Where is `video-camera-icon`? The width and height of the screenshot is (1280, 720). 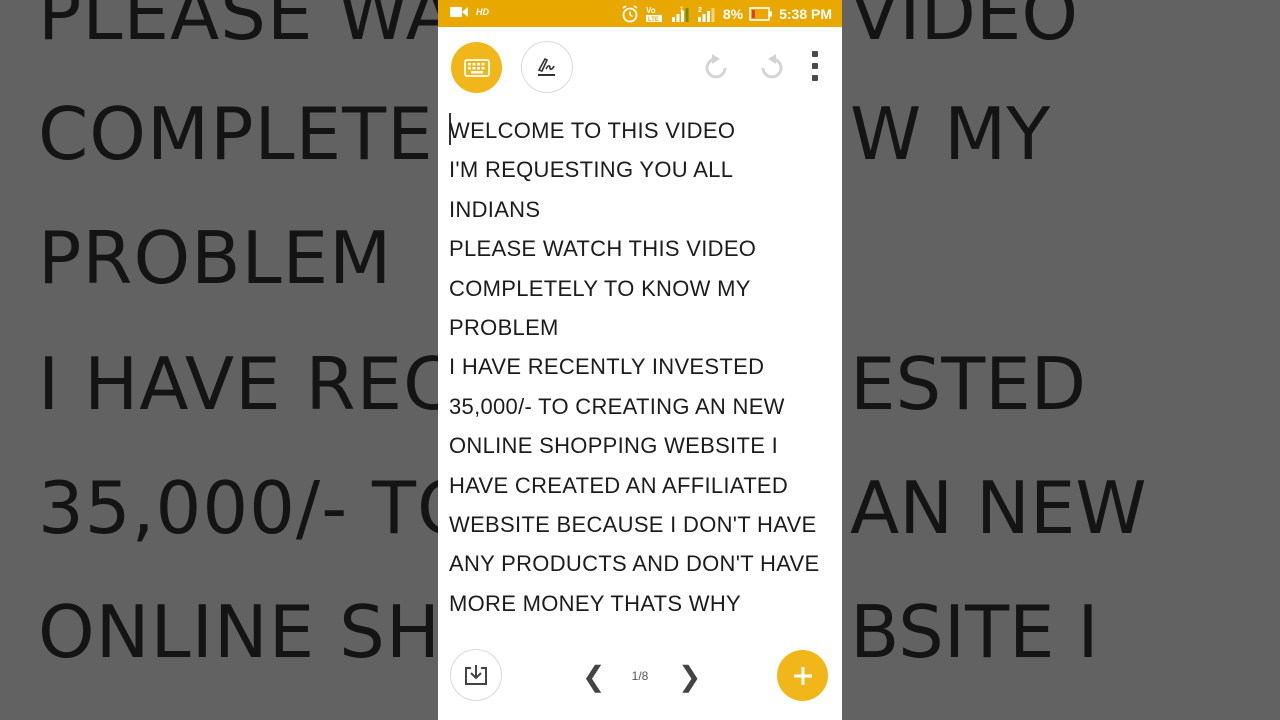 video-camera-icon is located at coordinates (459, 12).